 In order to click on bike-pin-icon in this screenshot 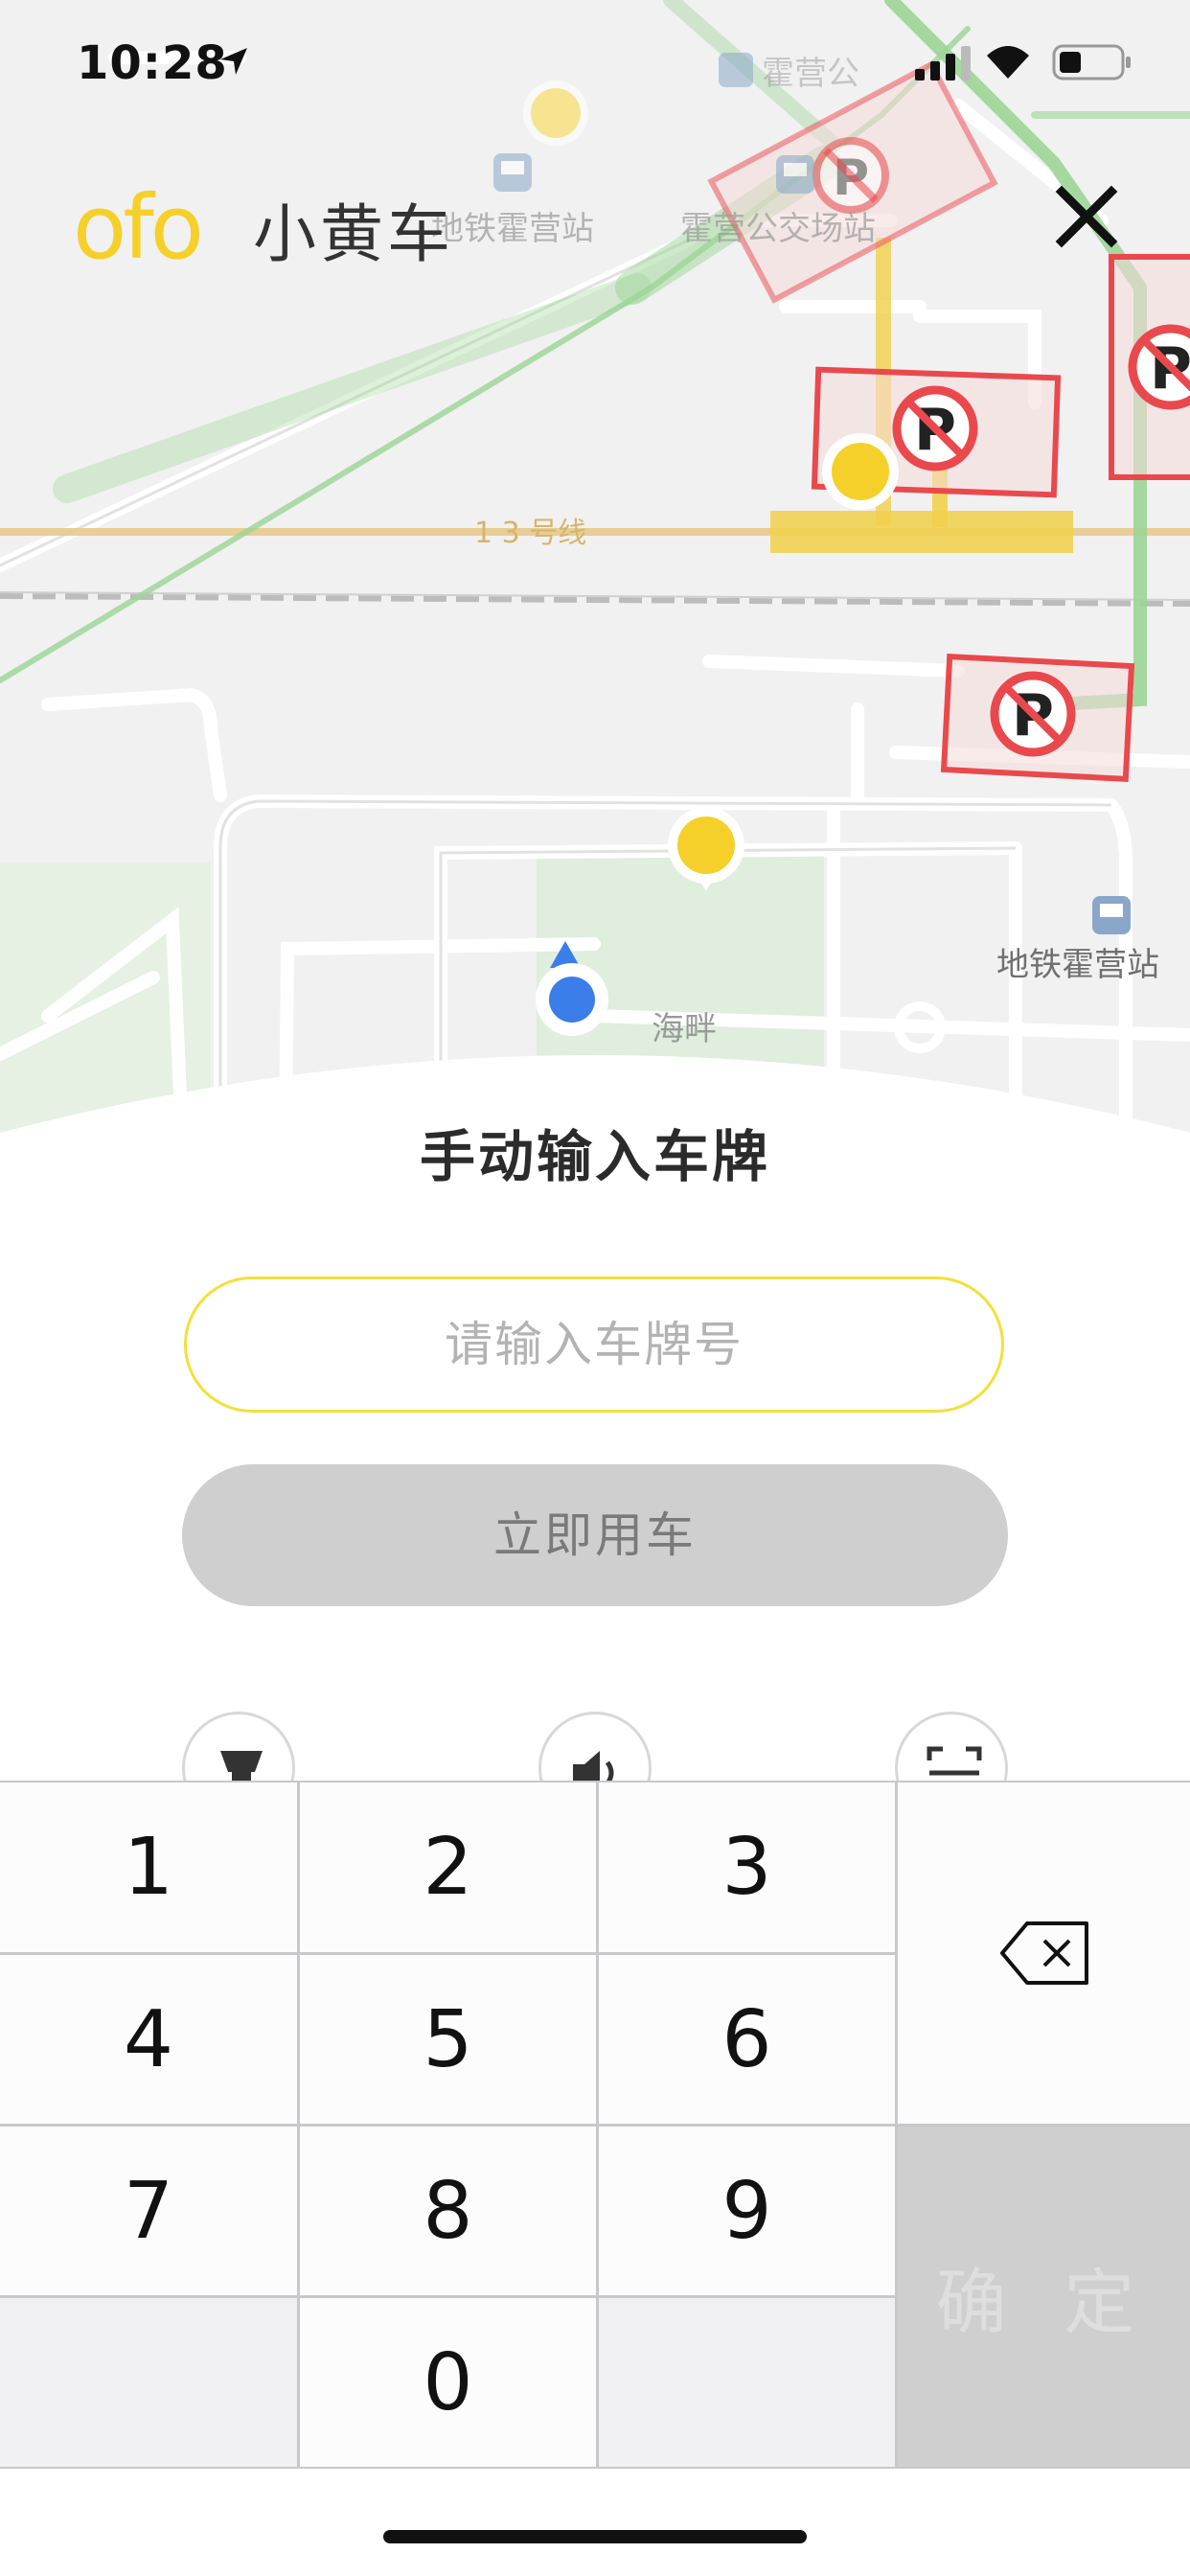, I will do `click(860, 471)`.